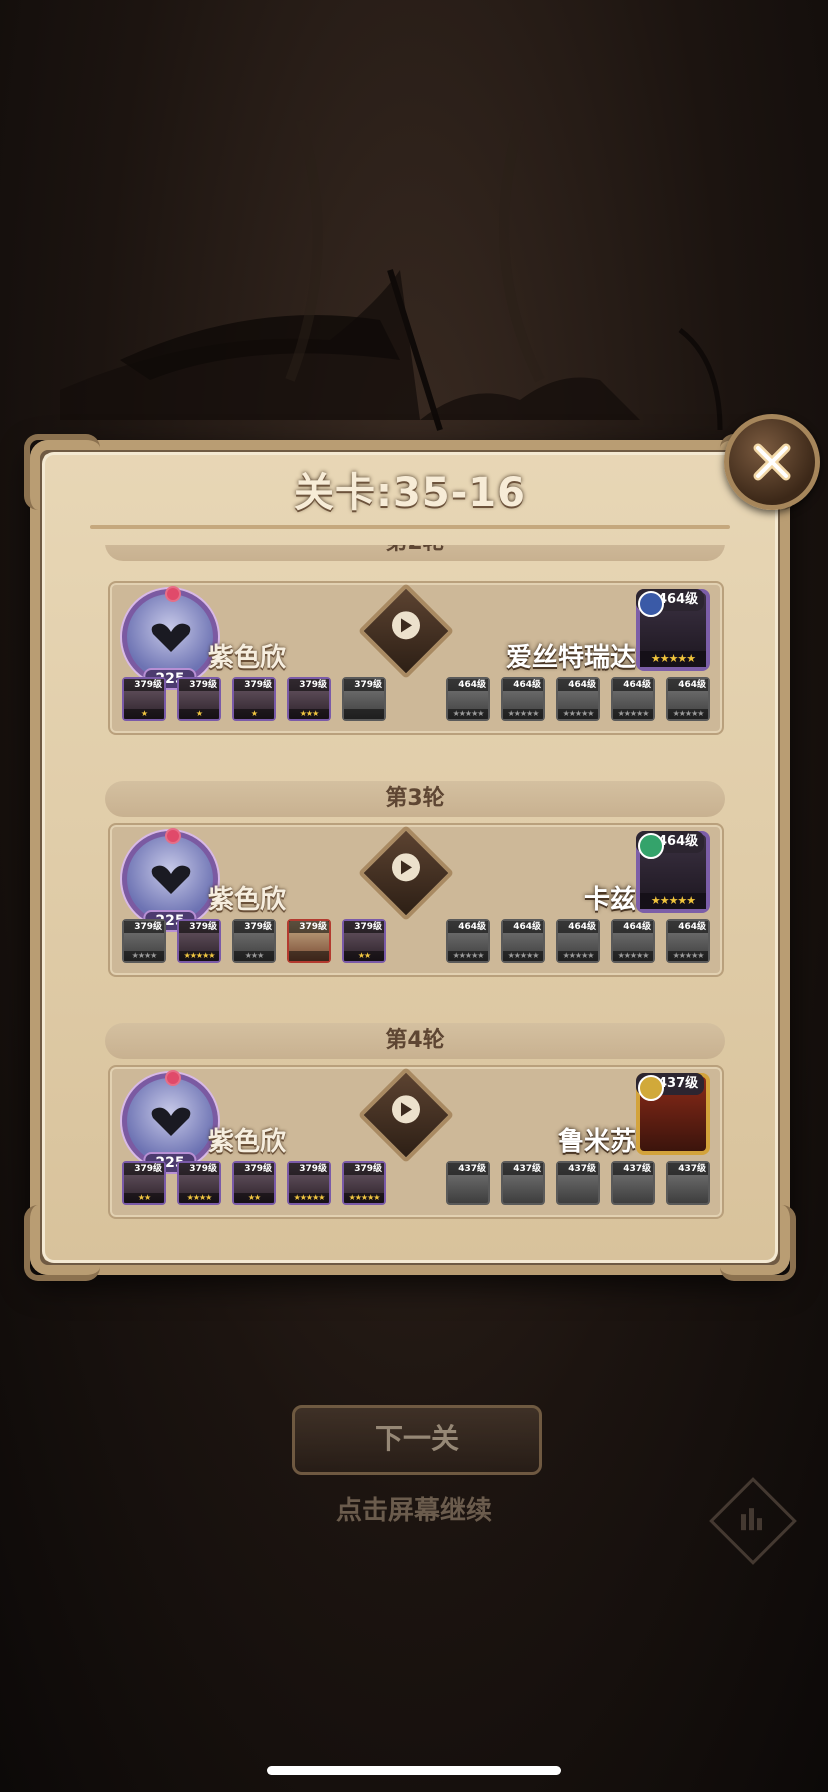 The height and width of the screenshot is (1792, 828). What do you see at coordinates (406, 867) in the screenshot?
I see `play-icon` at bounding box center [406, 867].